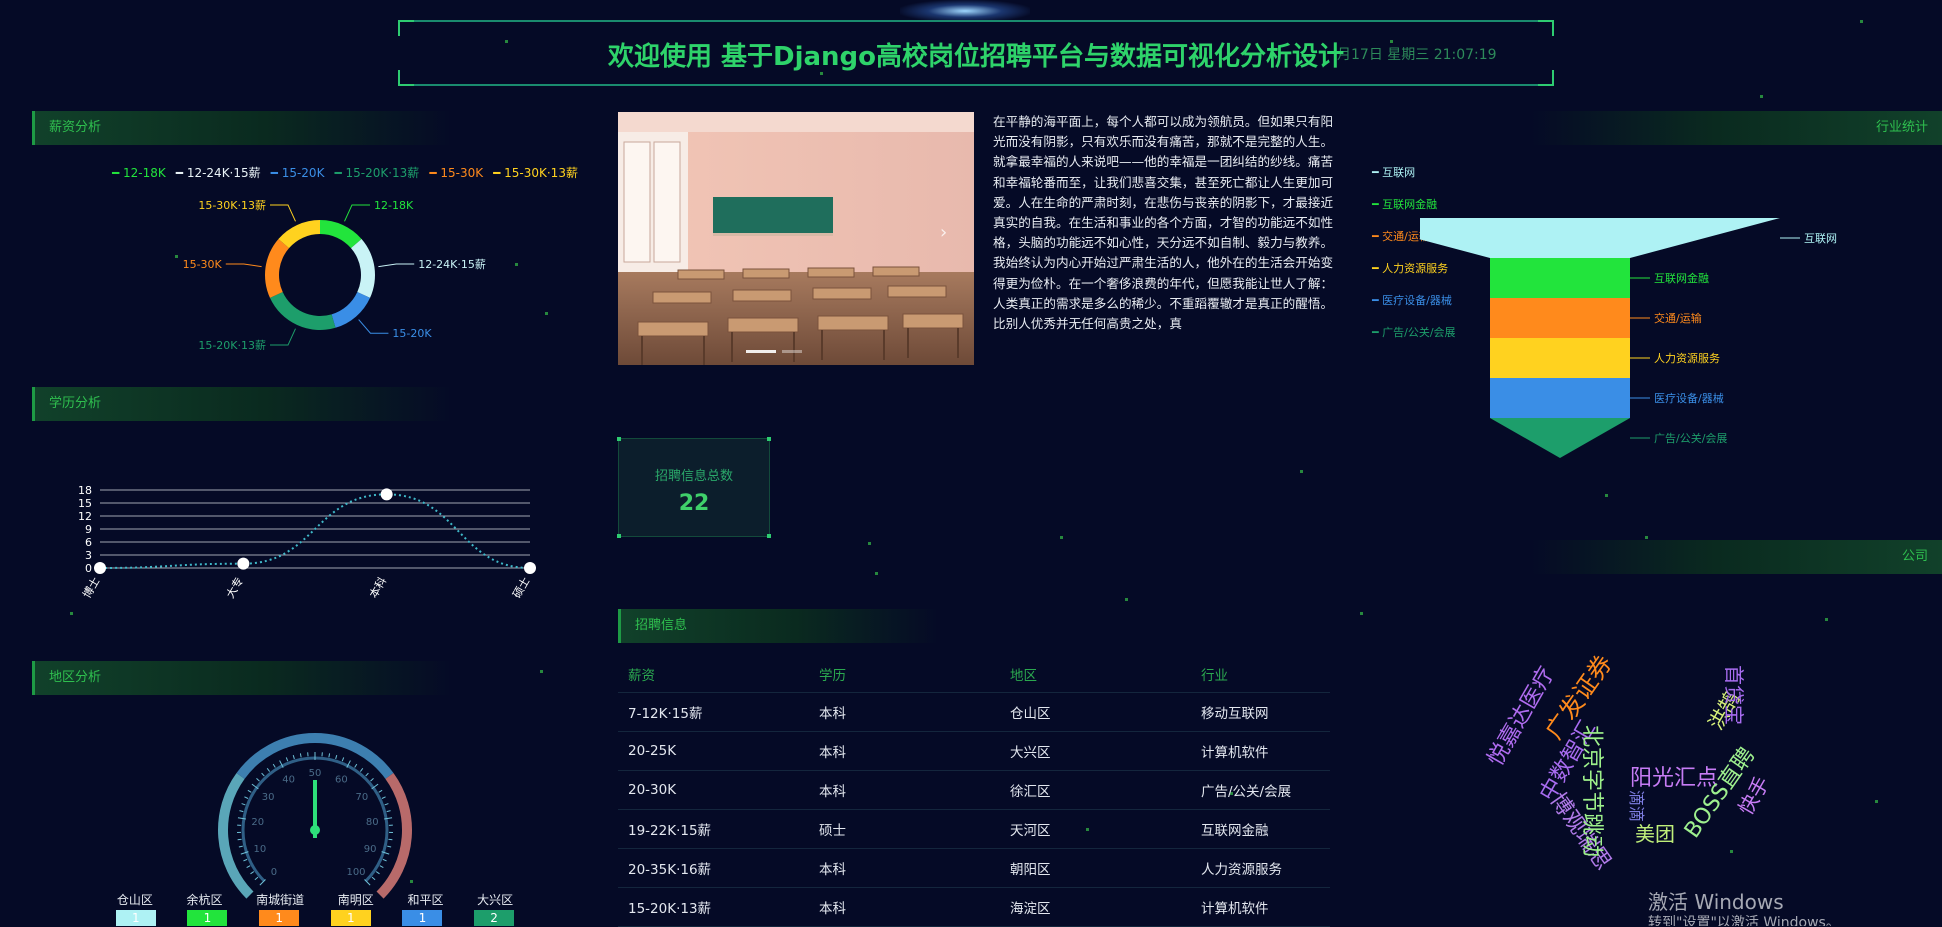 The width and height of the screenshot is (1942, 927). I want to click on table-cell: 广告/公关/会展, so click(1260, 790).